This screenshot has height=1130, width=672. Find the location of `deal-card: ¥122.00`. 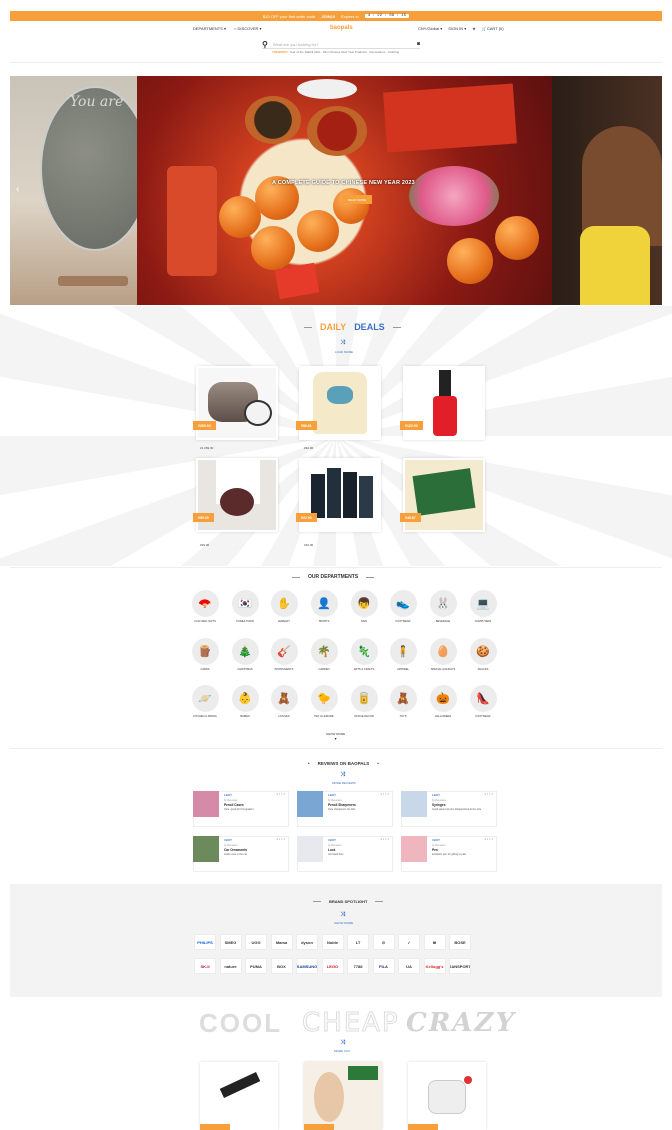

deal-card: ¥122.00 is located at coordinates (442, 403).